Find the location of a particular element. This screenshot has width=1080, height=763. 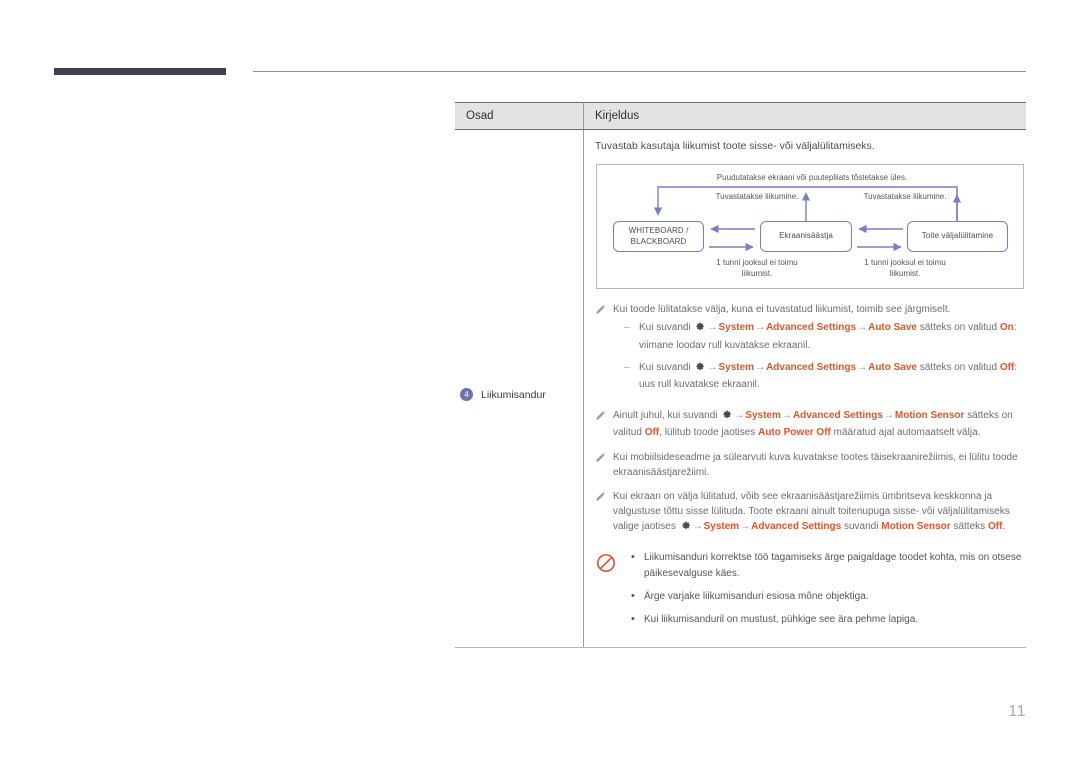

flow-node-screensaver: Ekraanisäästja is located at coordinates (806, 237).